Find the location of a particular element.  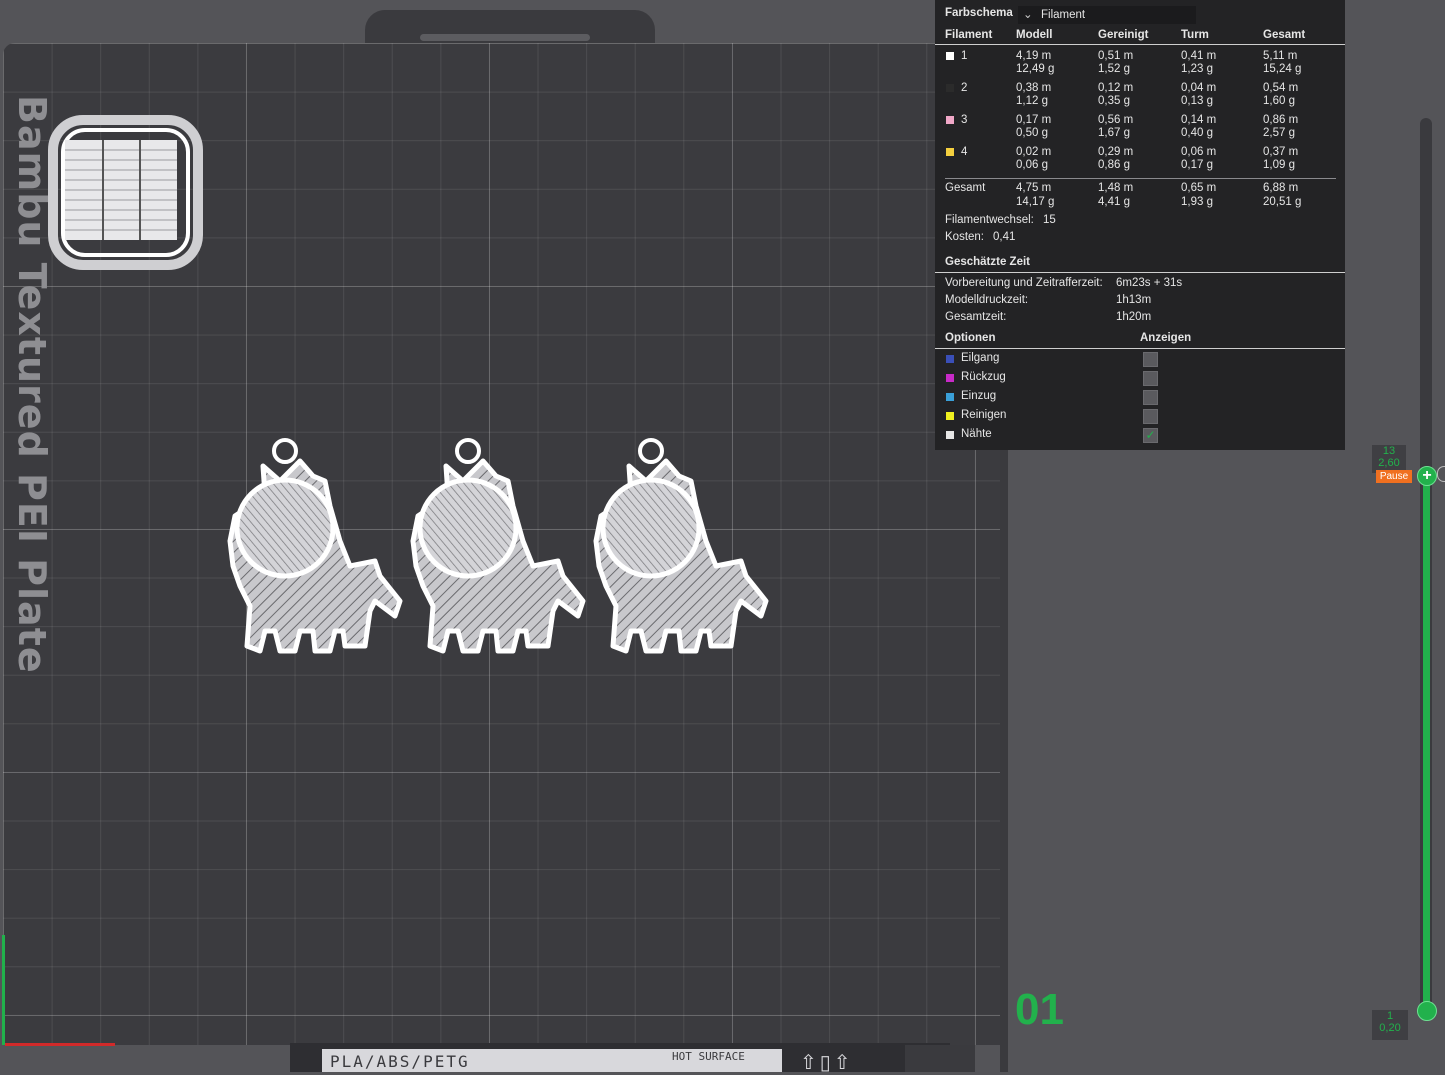

cell: 4,75 m is located at coordinates (1034, 188).